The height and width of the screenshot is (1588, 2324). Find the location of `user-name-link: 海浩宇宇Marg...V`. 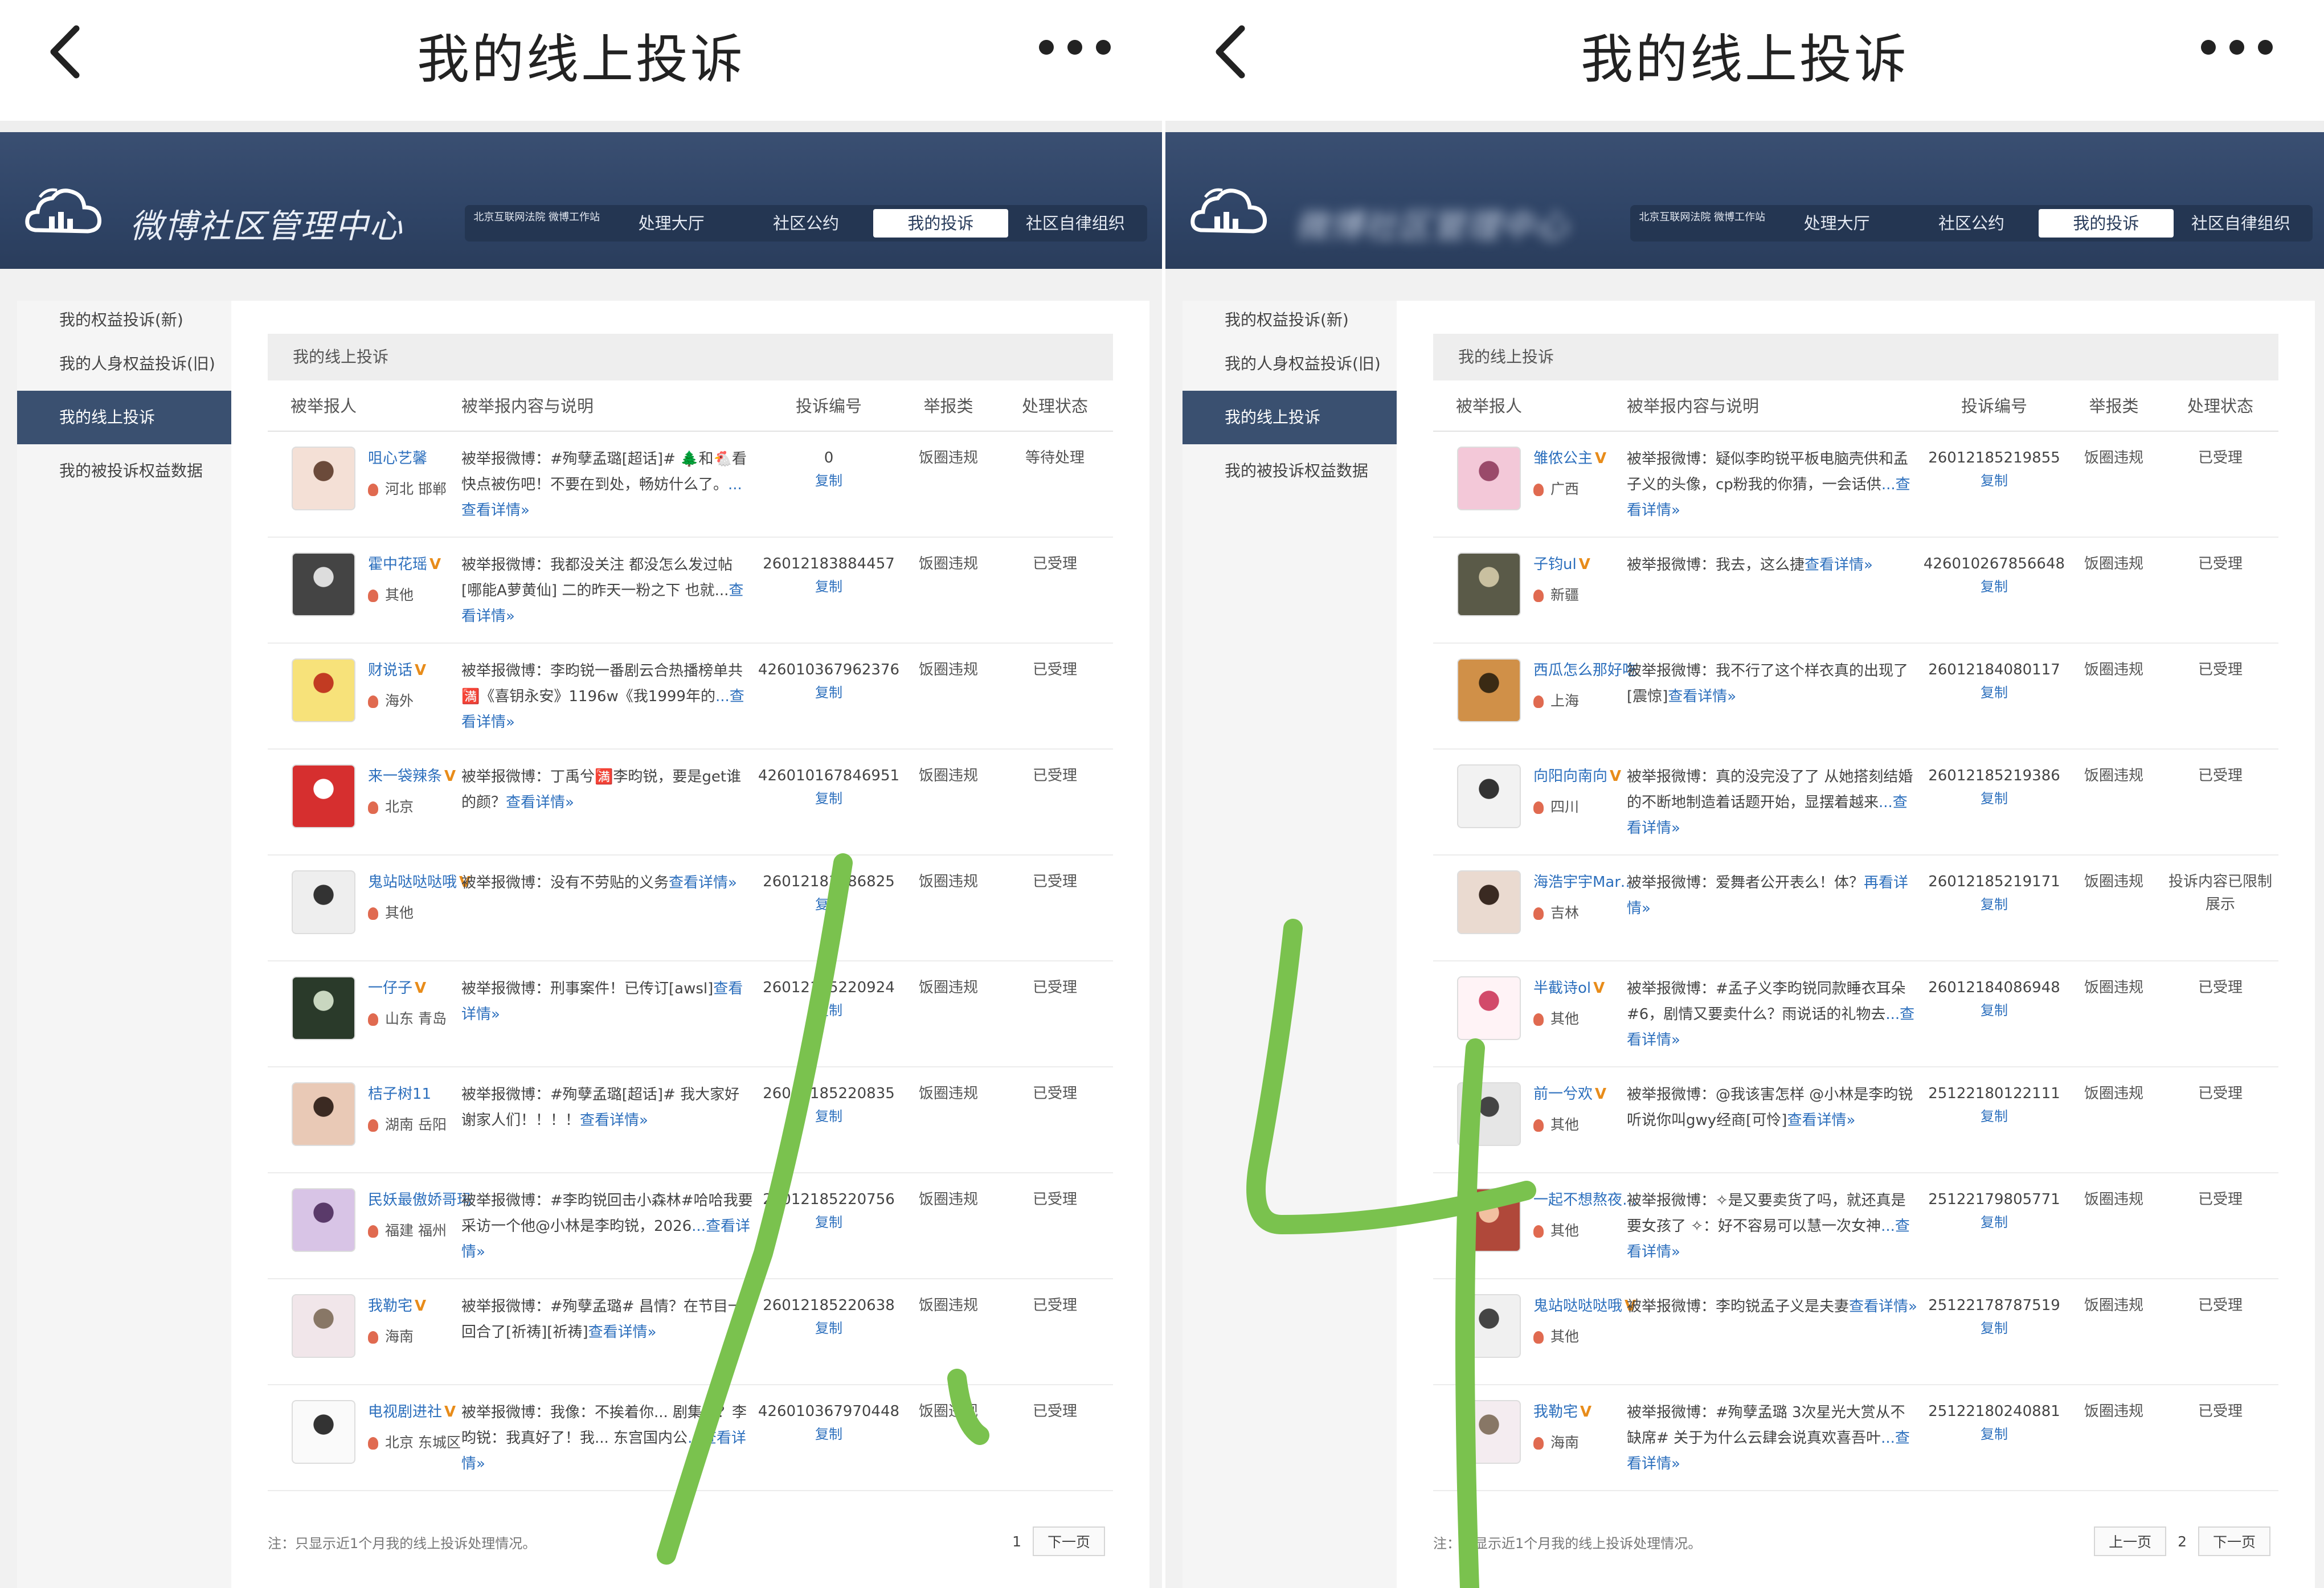

user-name-link: 海浩宇宇Marg...V is located at coordinates (1587, 880).